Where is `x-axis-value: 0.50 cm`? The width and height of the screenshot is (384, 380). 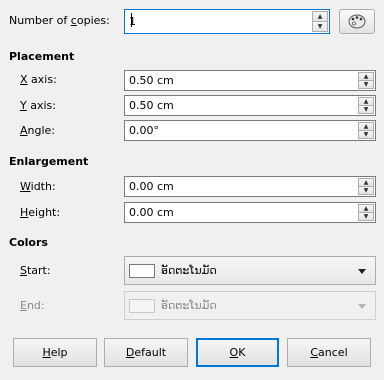 x-axis-value: 0.50 cm is located at coordinates (151, 80).